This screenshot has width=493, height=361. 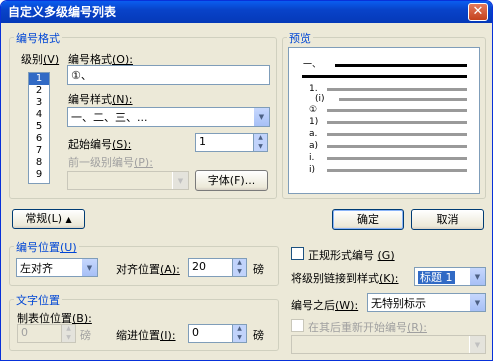 I want to click on align-position-unit: 磅, so click(x=258, y=269).